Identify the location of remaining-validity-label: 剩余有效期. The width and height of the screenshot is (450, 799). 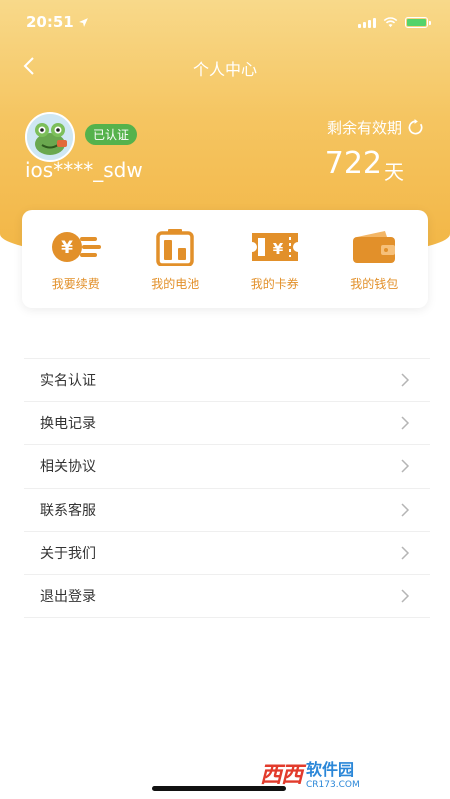
(364, 128).